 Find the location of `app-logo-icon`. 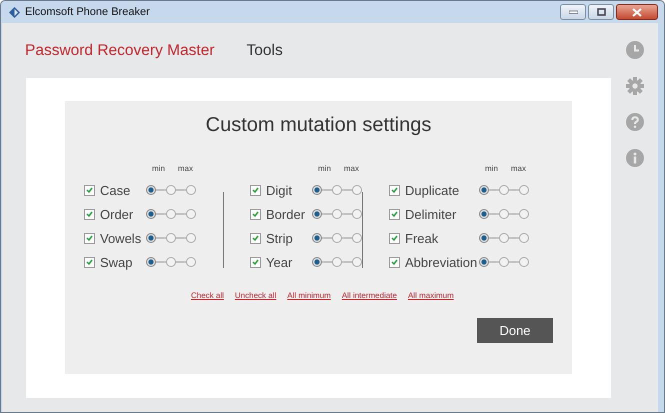

app-logo-icon is located at coordinates (14, 12).